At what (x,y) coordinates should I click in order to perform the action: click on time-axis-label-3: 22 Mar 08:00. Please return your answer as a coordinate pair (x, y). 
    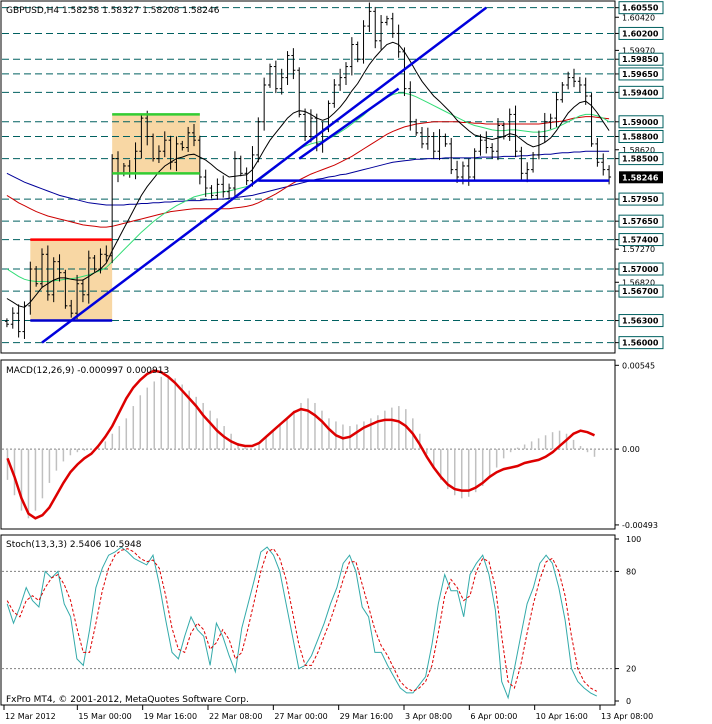
    Looking at the image, I should click on (235, 716).